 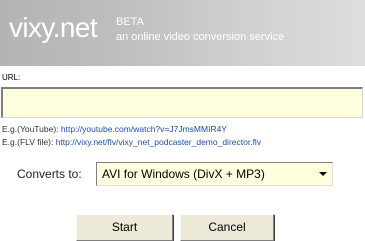 I want to click on example-youtube-link: http://youtube.com/watch?v=J7JmsMMIR4Y, so click(x=144, y=129).